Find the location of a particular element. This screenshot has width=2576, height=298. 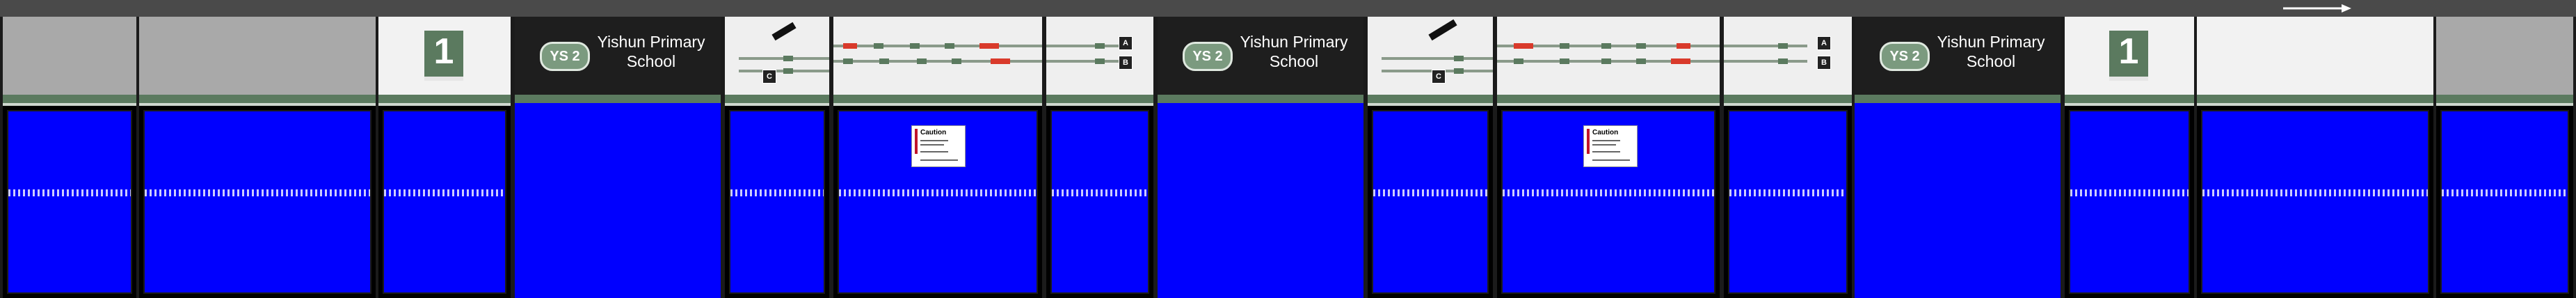

screen-door-panel: Caution is located at coordinates (937, 157).